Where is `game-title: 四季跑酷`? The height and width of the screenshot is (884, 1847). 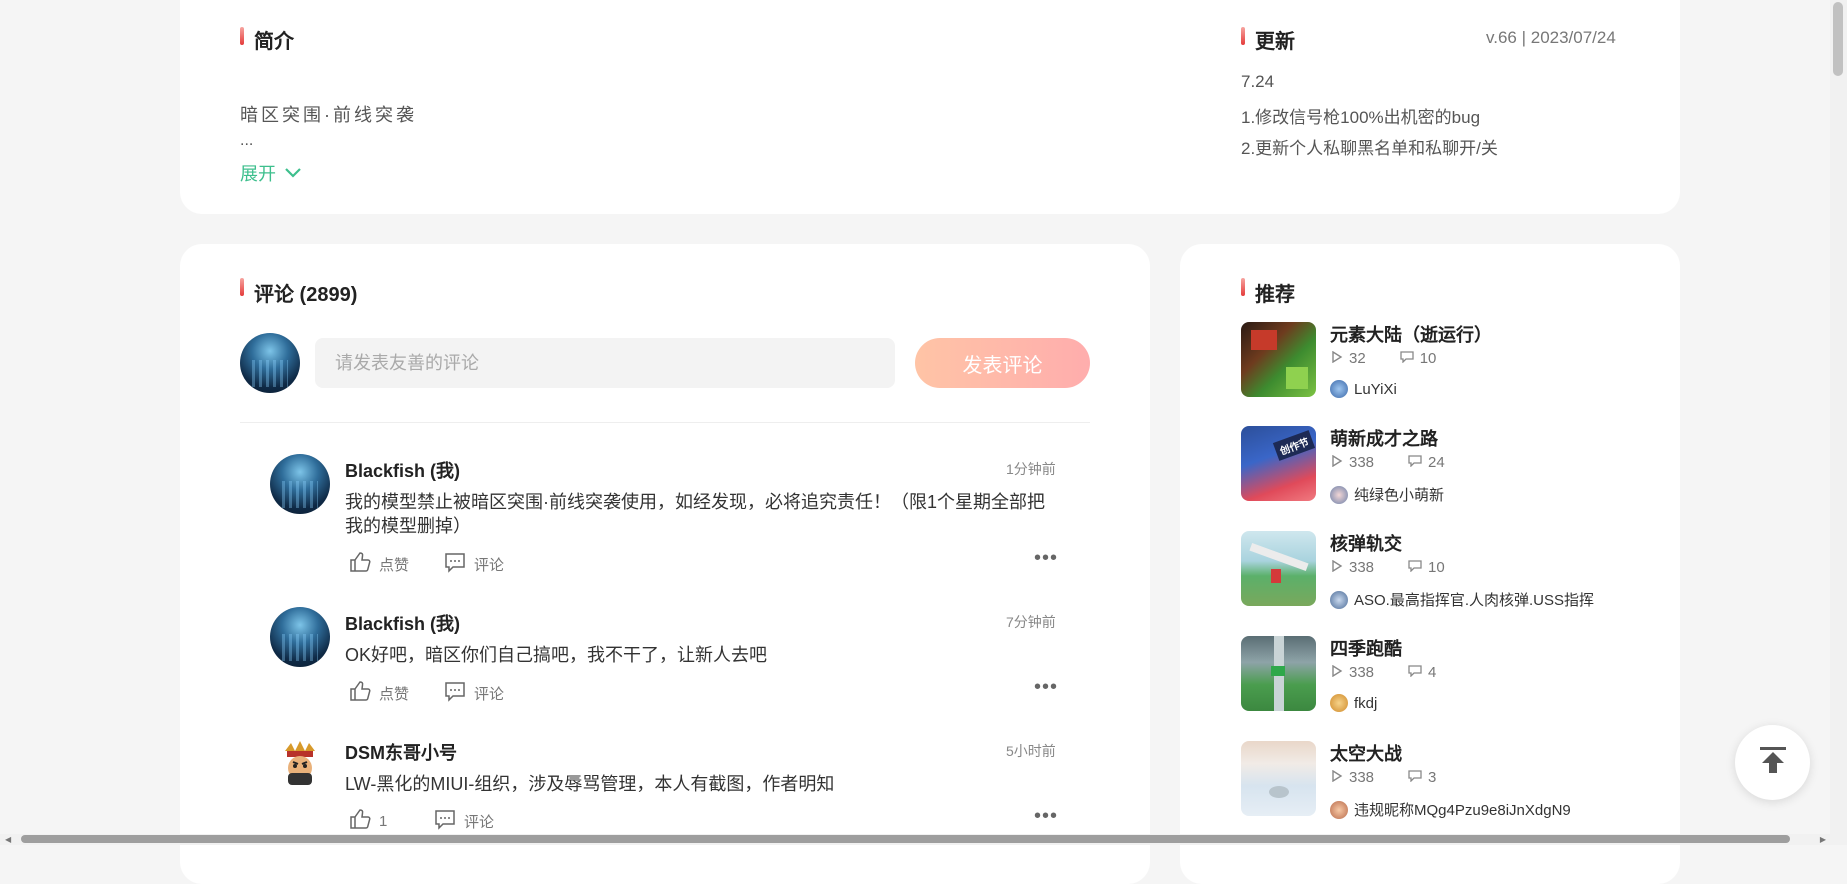
game-title: 四季跑酷 is located at coordinates (1366, 648).